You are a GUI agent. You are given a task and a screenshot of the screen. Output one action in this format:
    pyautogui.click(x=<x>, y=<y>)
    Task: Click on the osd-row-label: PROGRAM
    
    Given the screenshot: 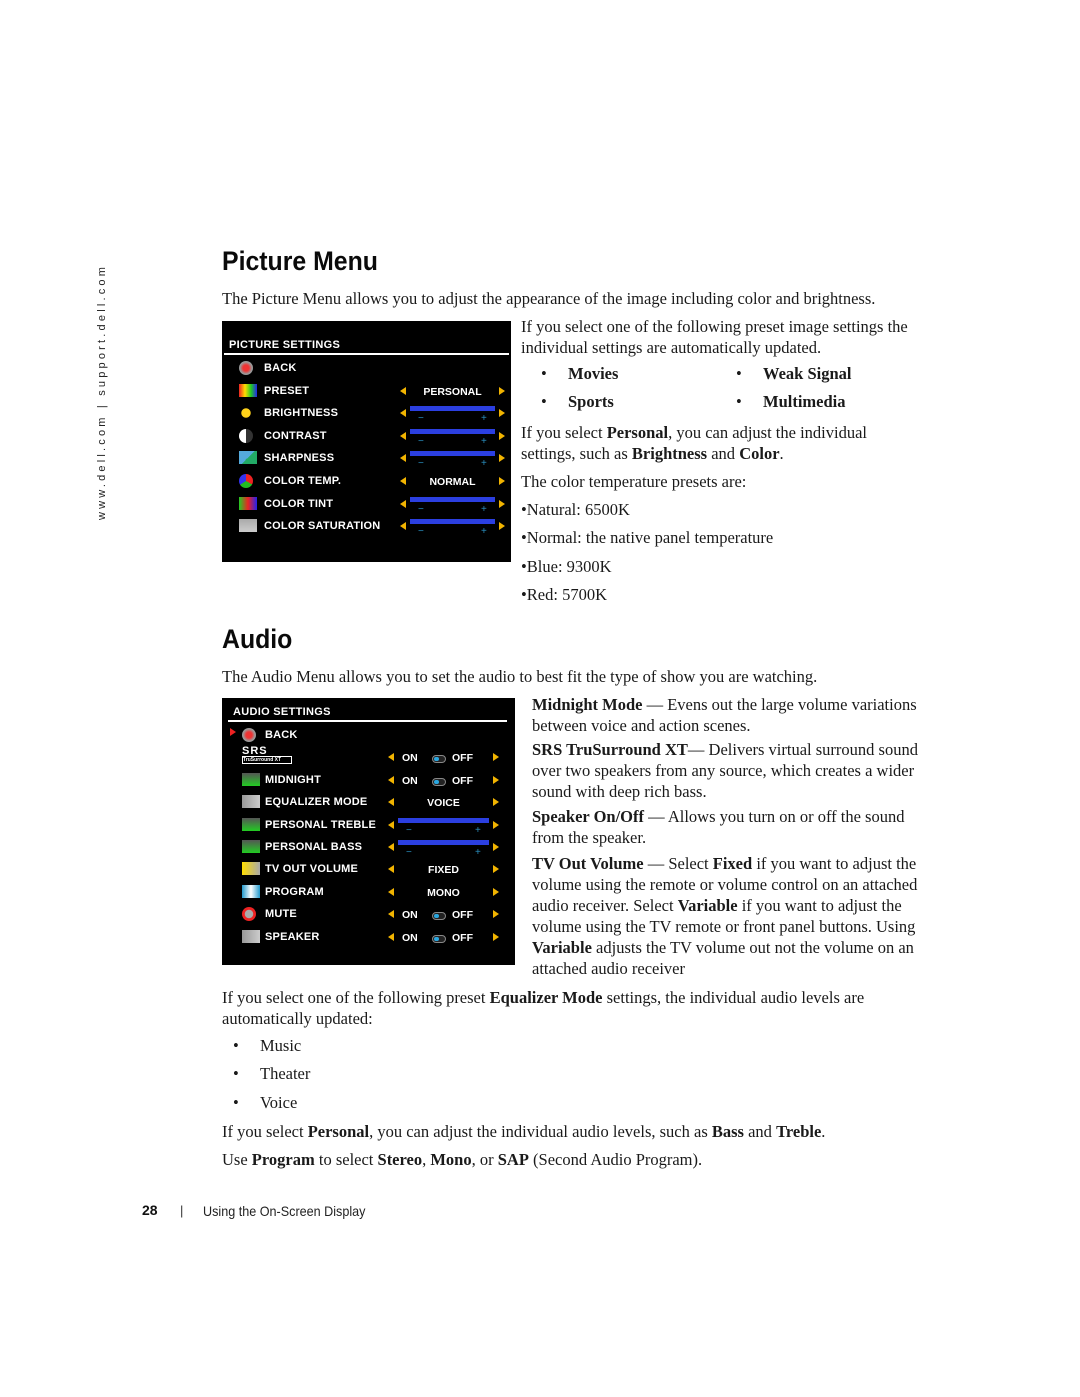 What is the action you would take?
    pyautogui.click(x=294, y=891)
    